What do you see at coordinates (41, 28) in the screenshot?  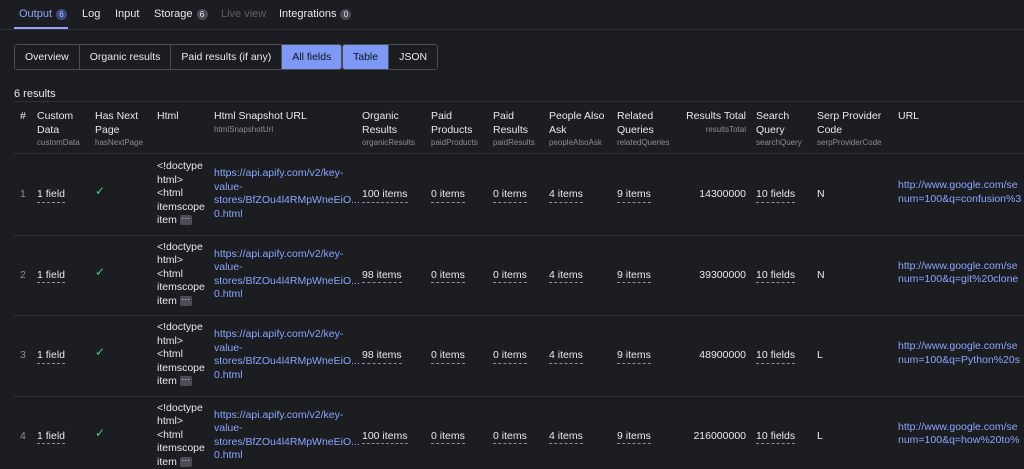 I see `active-tab-indicator` at bounding box center [41, 28].